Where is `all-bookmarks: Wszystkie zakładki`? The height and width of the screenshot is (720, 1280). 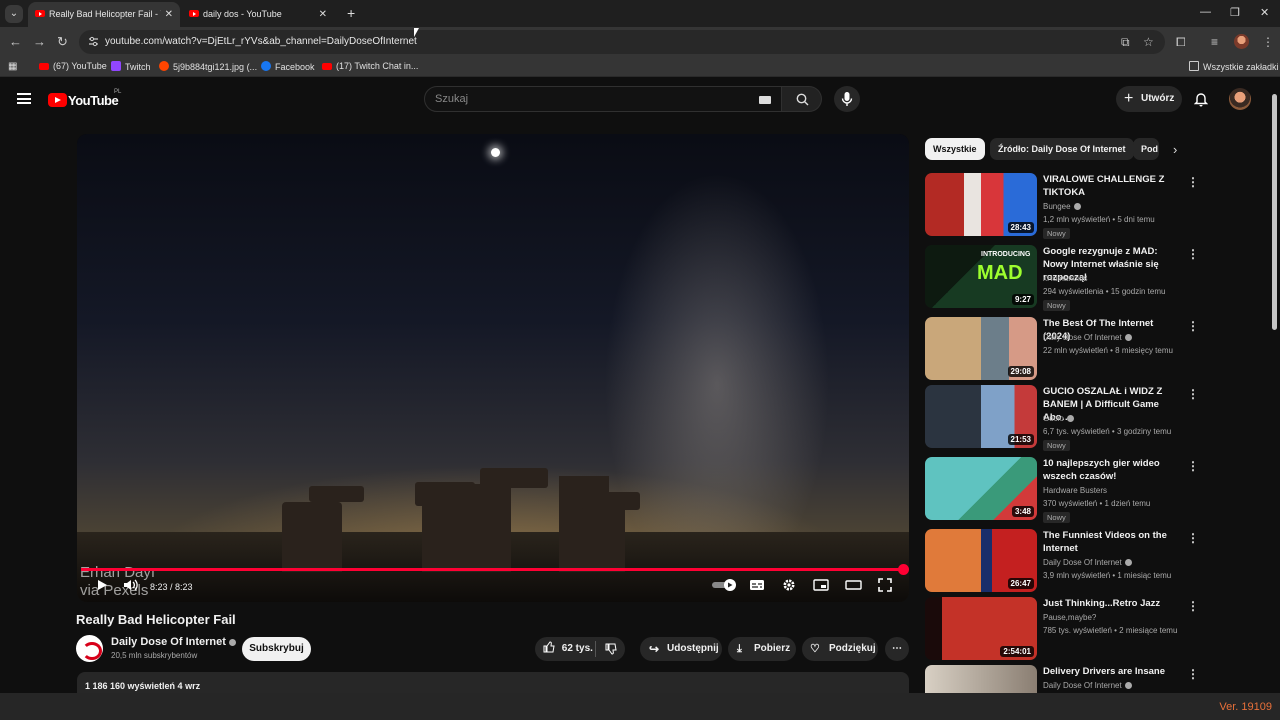
all-bookmarks: Wszystkie zakładki is located at coordinates (1234, 66).